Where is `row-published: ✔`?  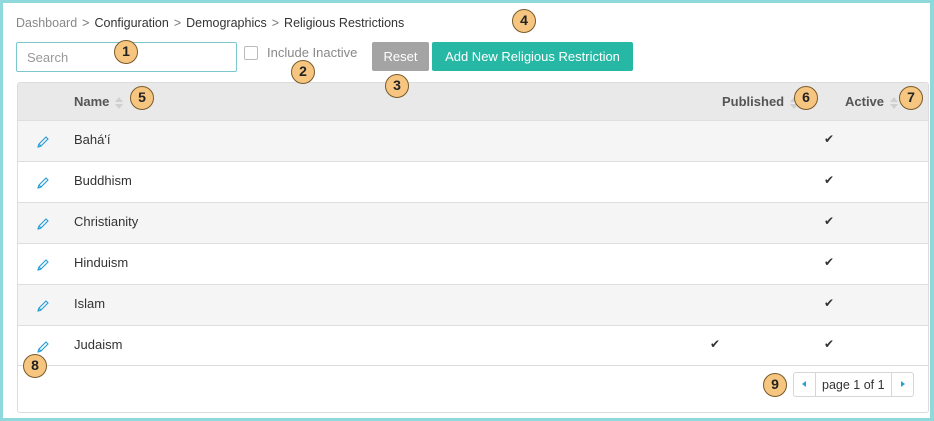 row-published: ✔ is located at coordinates (715, 344).